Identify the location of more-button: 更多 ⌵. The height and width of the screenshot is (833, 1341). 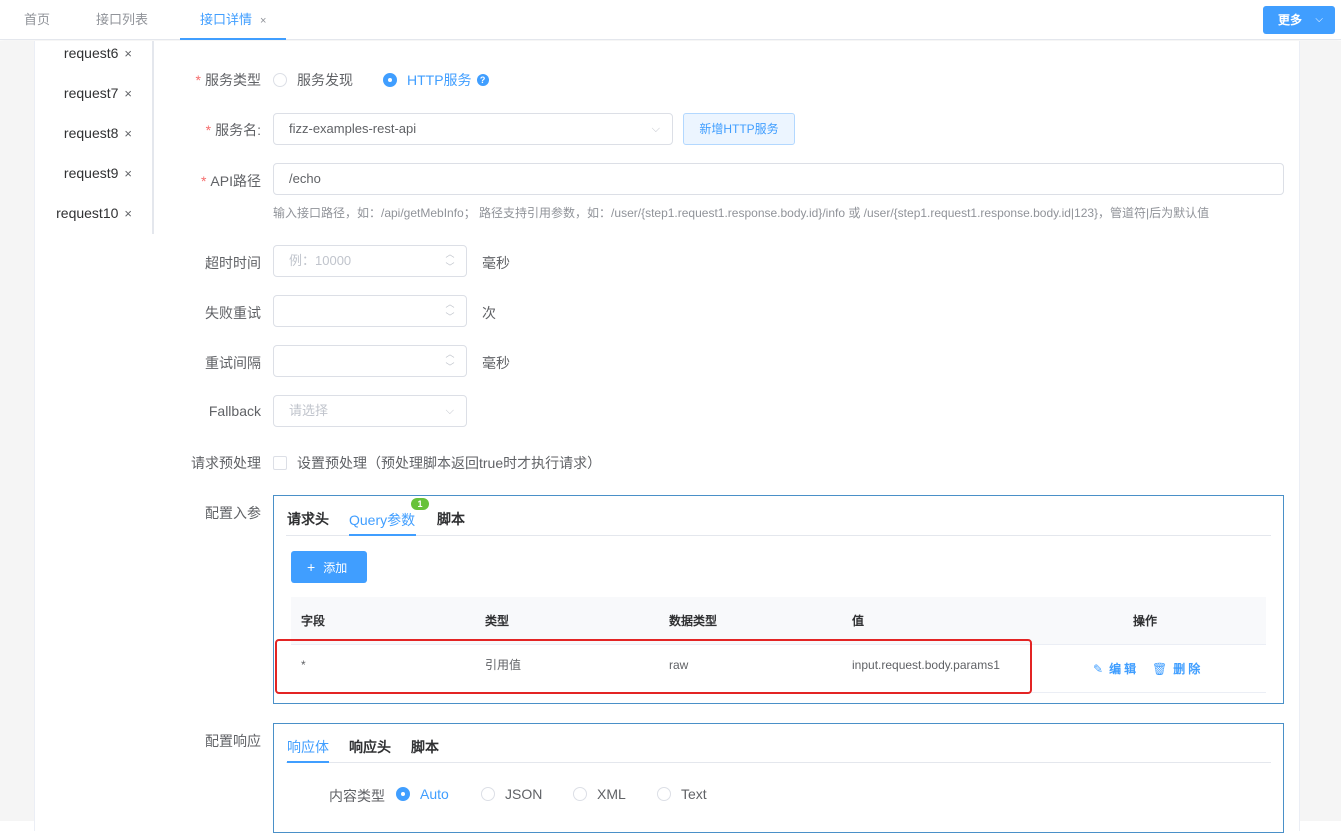
(1299, 20).